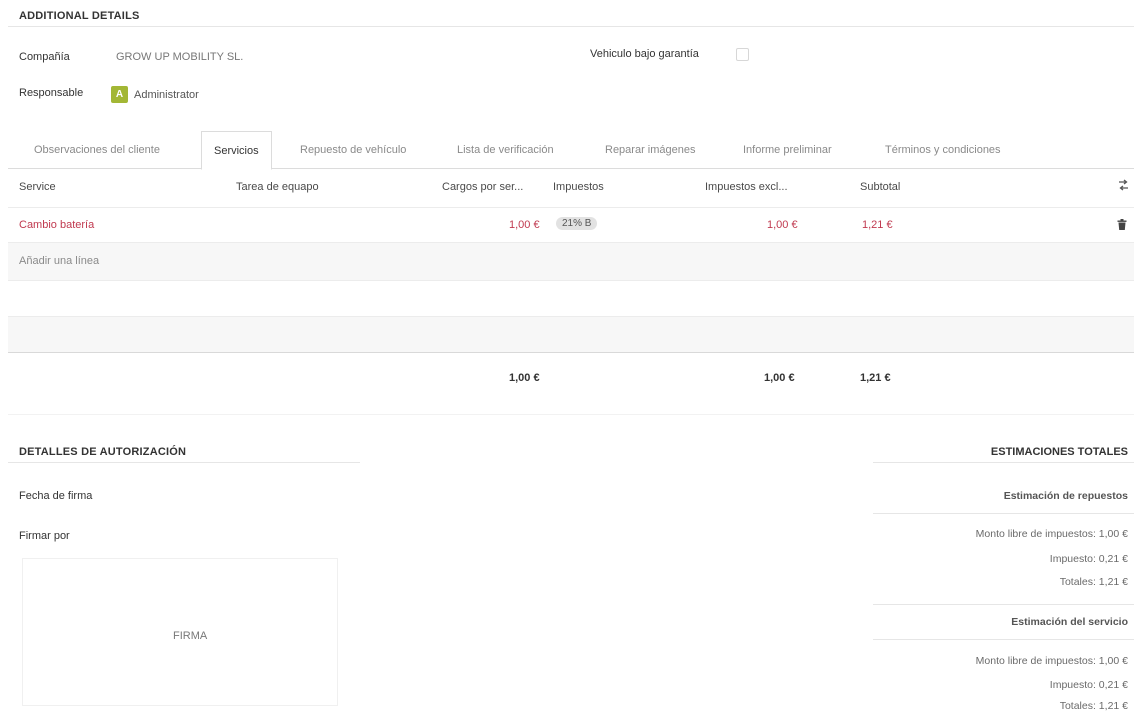  Describe the element at coordinates (1093, 706) in the screenshot. I see `service-total: Totales: 1,21 €` at that location.